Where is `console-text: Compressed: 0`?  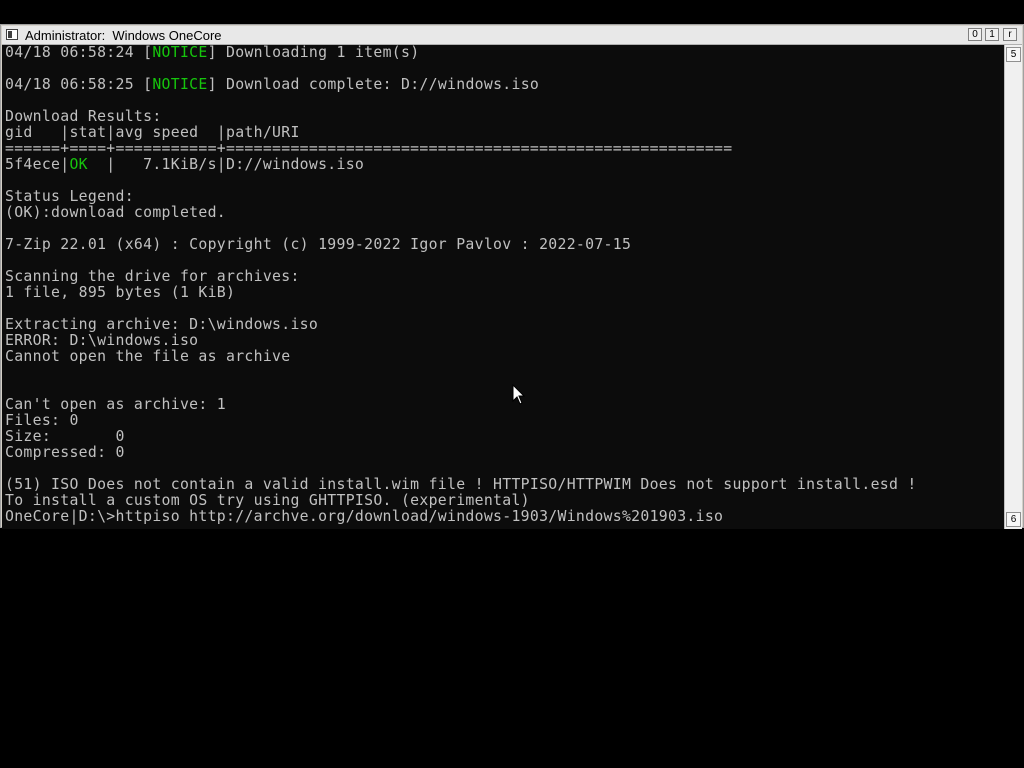 console-text: Compressed: 0 is located at coordinates (65, 452).